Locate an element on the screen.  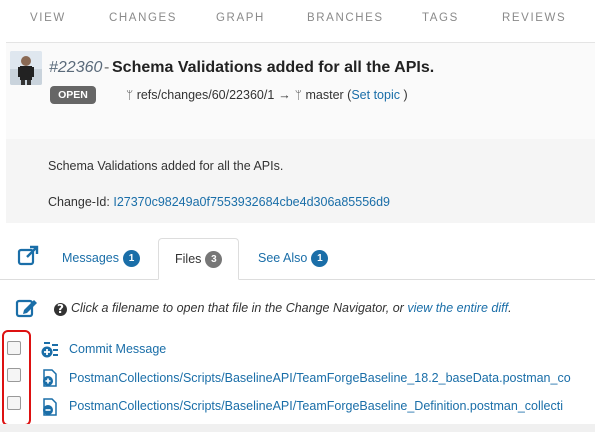
tab-files: Files 3 is located at coordinates (199, 259).